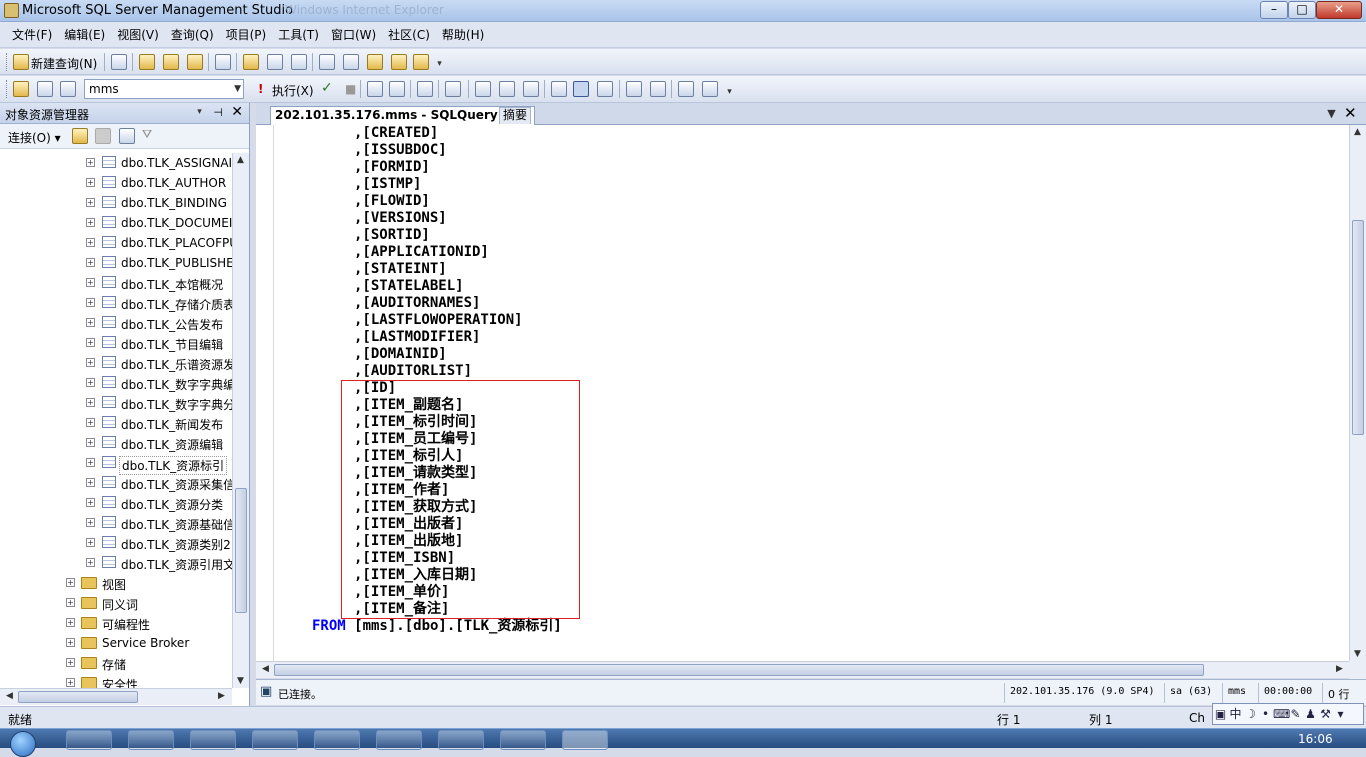 This screenshot has height=757, width=1366. What do you see at coordinates (32, 35) in the screenshot?
I see `menu-file: 文件(F)` at bounding box center [32, 35].